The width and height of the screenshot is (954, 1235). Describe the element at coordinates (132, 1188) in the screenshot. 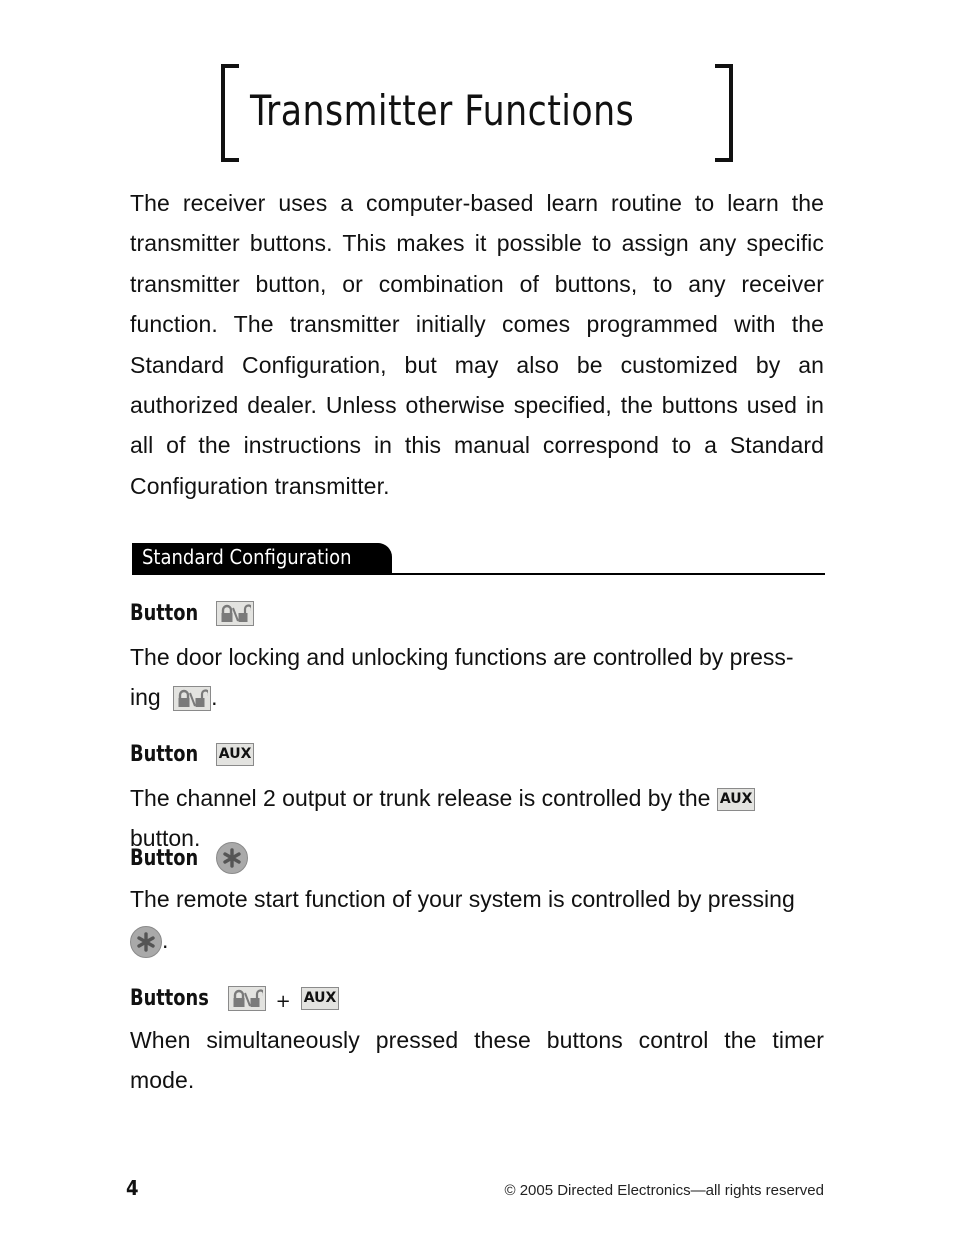

I see `page-number: 4` at that location.